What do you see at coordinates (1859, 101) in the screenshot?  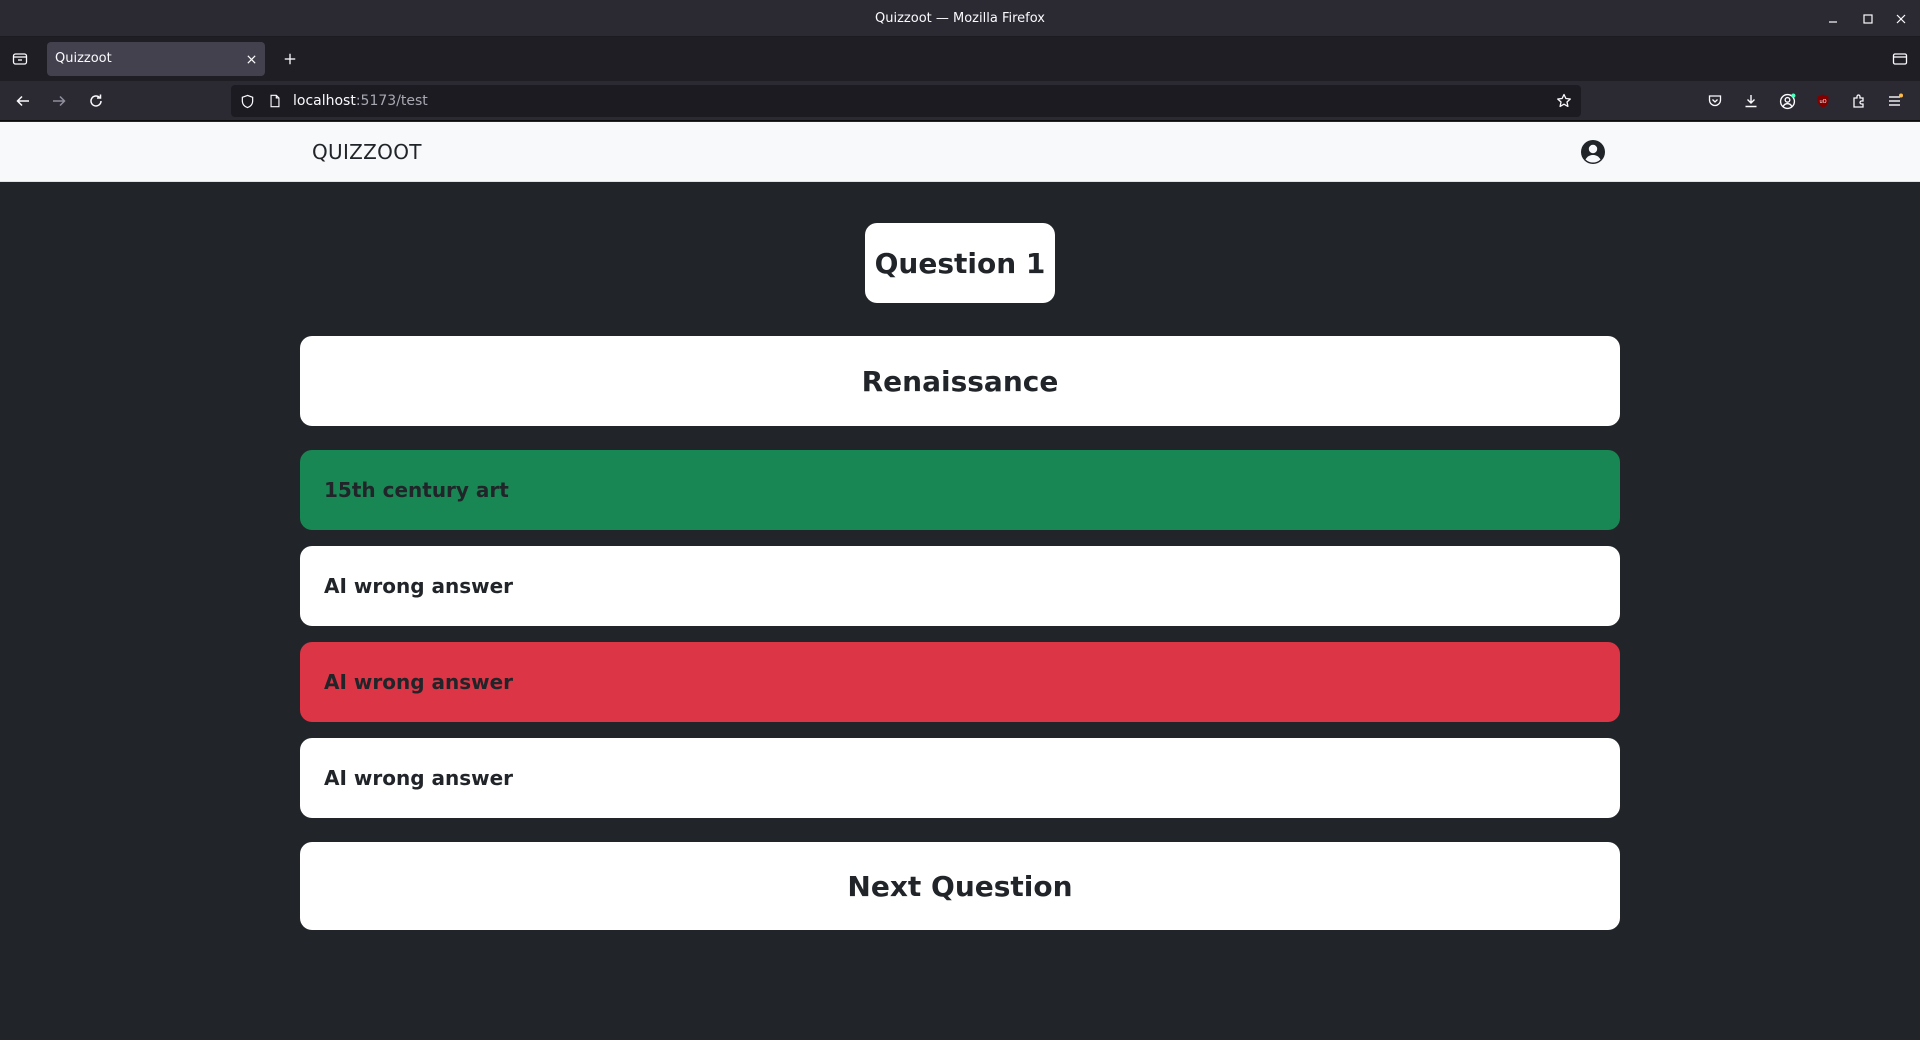 I see `extensions-icon` at bounding box center [1859, 101].